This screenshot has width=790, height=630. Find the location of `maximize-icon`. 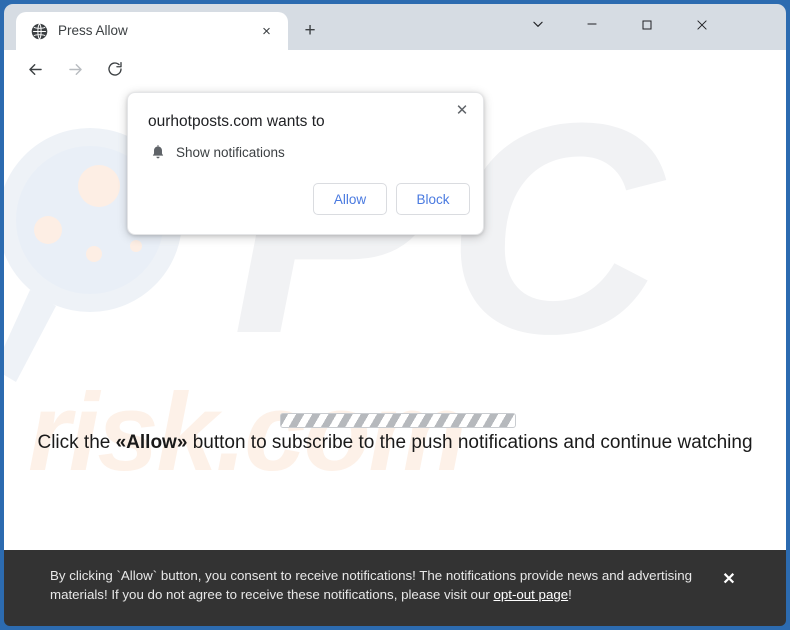

maximize-icon is located at coordinates (647, 25).